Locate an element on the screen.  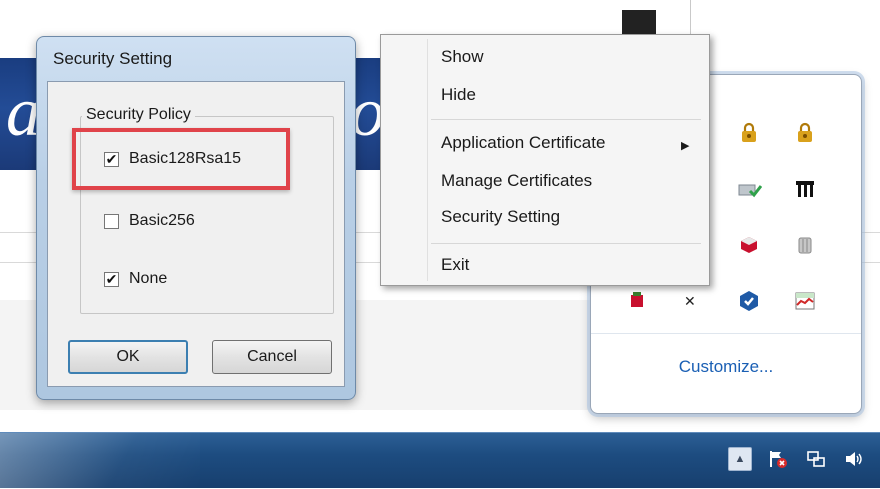
checkbox-none: ✔ is located at coordinates (111, 279).